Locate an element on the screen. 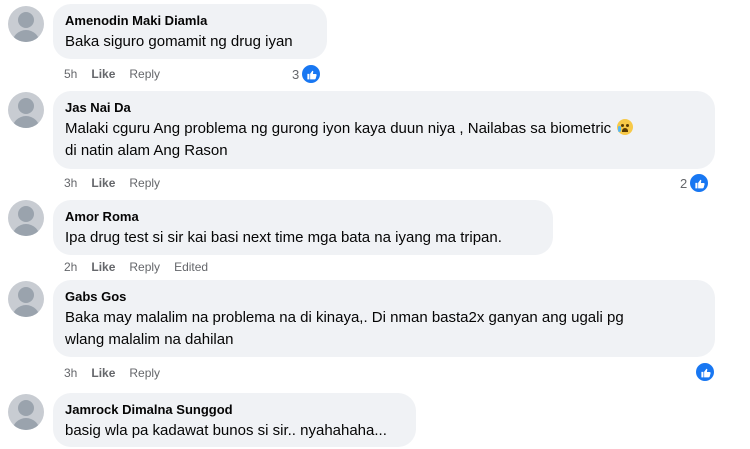  timestamp: 5h is located at coordinates (70, 74).